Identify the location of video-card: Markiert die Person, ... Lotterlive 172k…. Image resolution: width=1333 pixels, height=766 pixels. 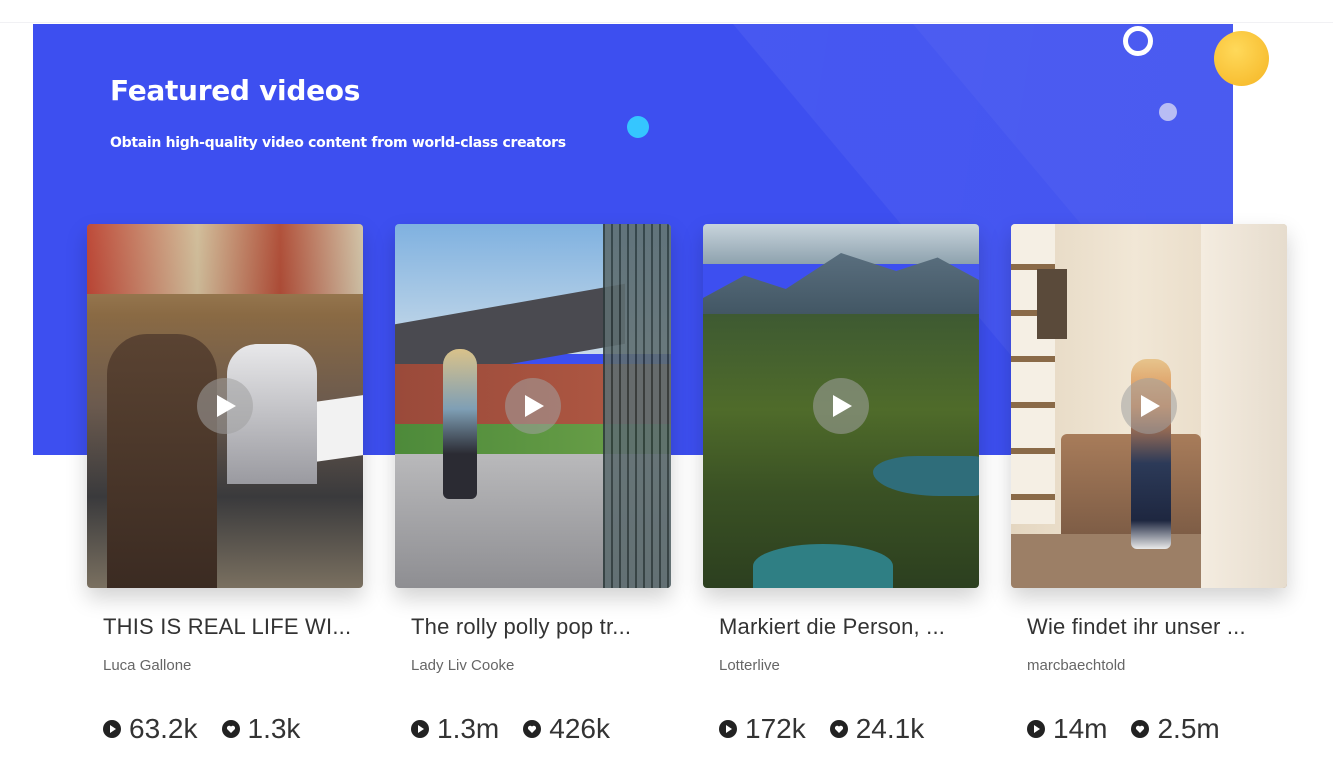
(841, 484).